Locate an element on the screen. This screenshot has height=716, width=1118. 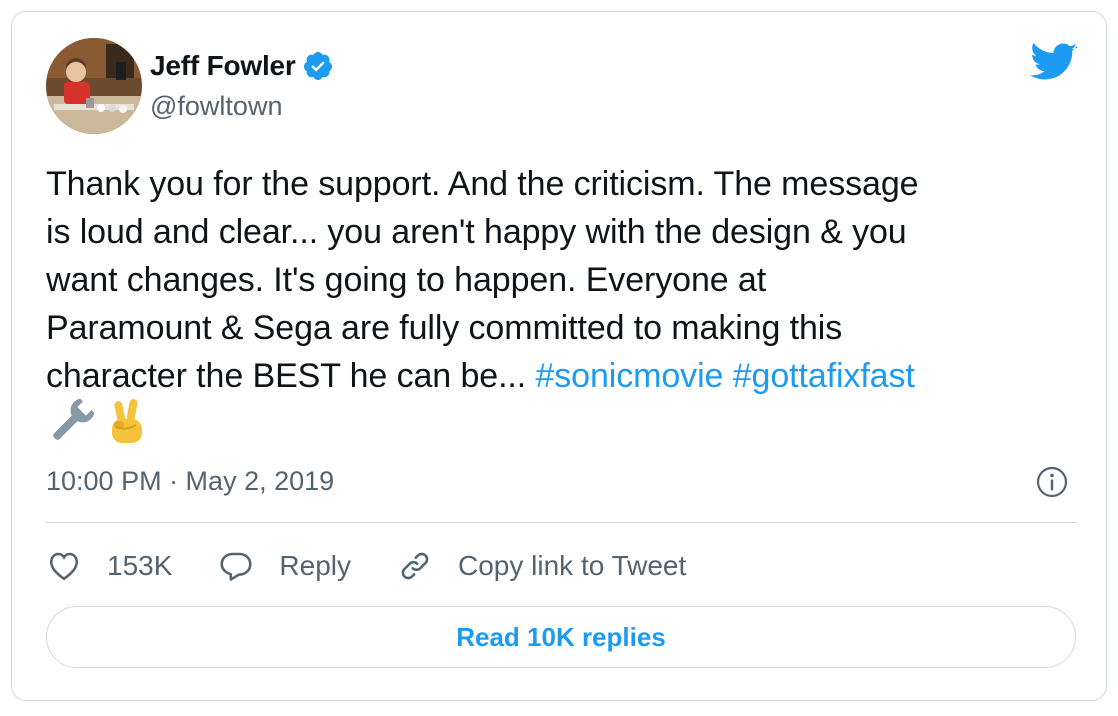
author-name-row: Jeff Fowler is located at coordinates (242, 66).